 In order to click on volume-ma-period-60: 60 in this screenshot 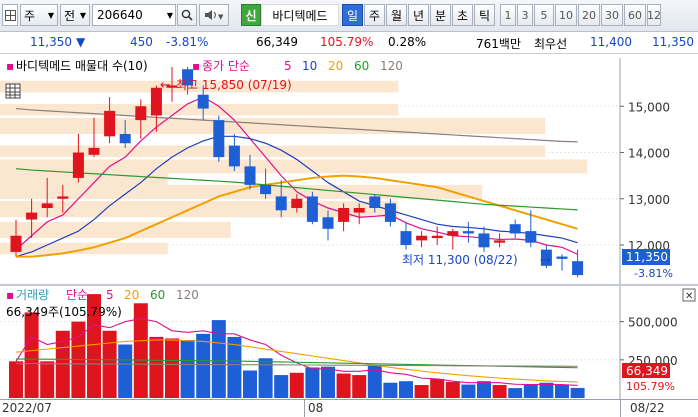, I will do `click(157, 295)`.